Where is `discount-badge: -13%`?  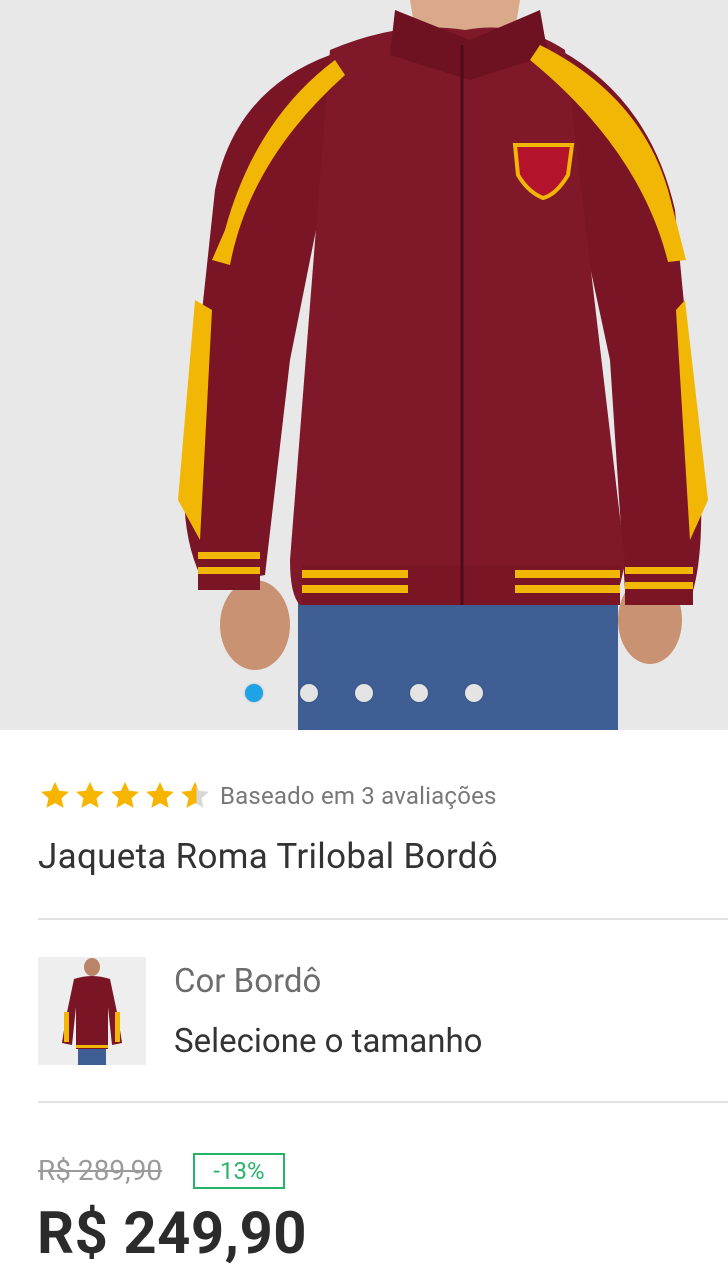 discount-badge: -13% is located at coordinates (239, 1171).